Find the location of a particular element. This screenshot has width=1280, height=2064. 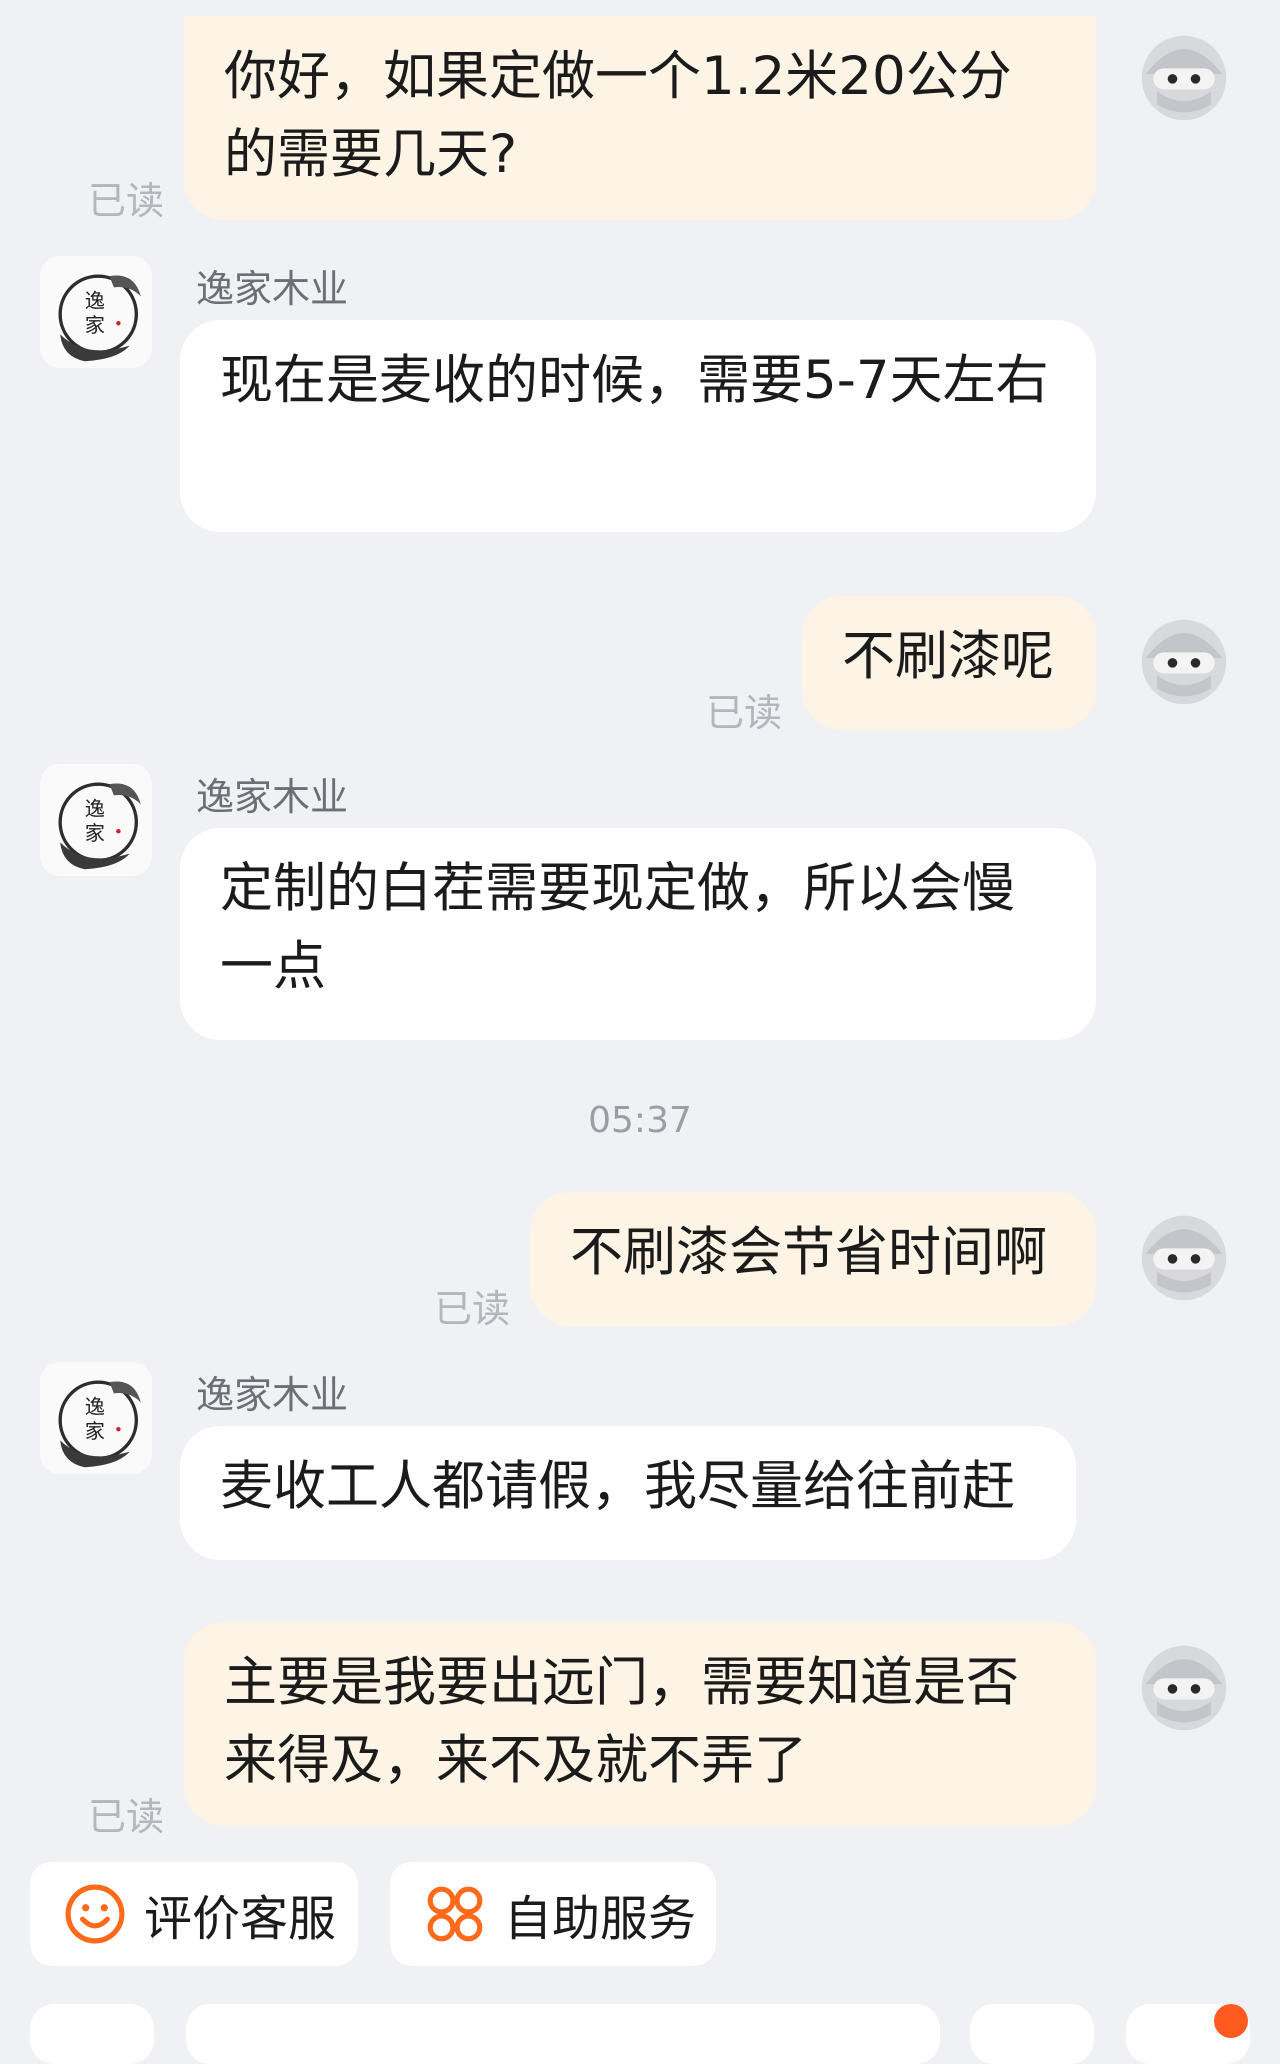

message-text: 现在是麦收的时候，需要5-7天左右 is located at coordinates (634, 380).